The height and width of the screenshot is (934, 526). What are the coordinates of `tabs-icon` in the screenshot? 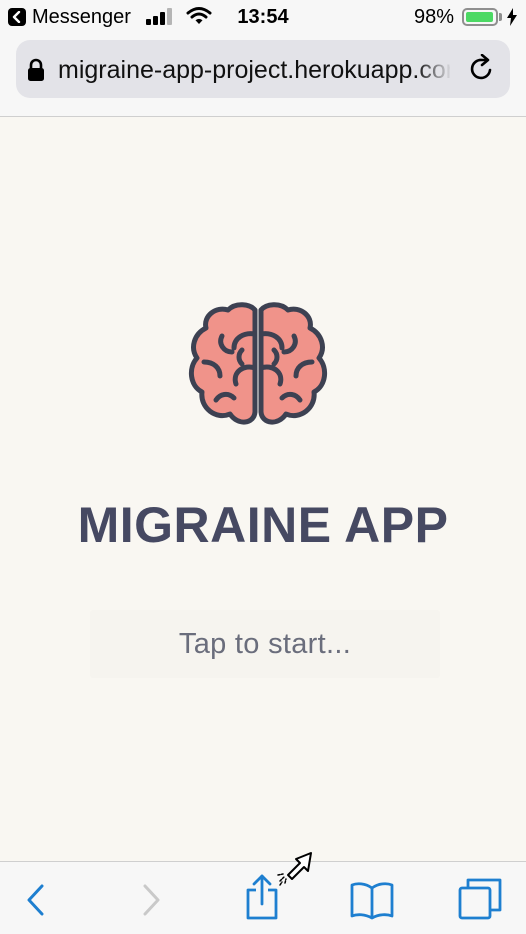 It's located at (480, 899).